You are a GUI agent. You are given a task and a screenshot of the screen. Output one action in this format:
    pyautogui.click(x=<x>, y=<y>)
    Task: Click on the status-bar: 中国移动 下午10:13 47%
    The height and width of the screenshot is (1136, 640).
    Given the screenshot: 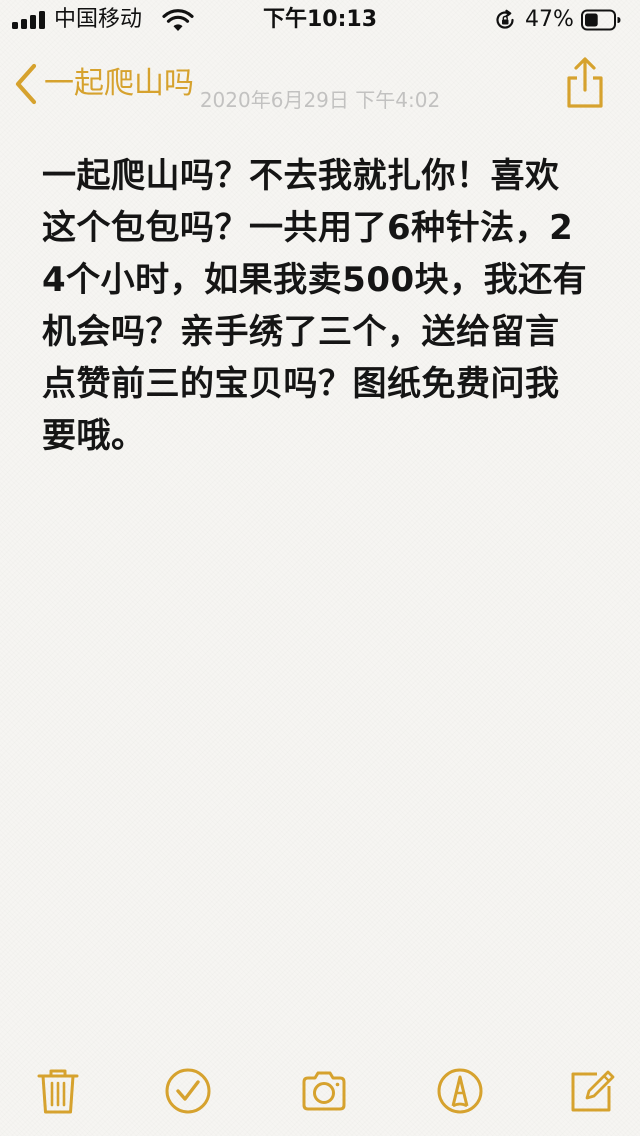 What is the action you would take?
    pyautogui.click(x=320, y=20)
    